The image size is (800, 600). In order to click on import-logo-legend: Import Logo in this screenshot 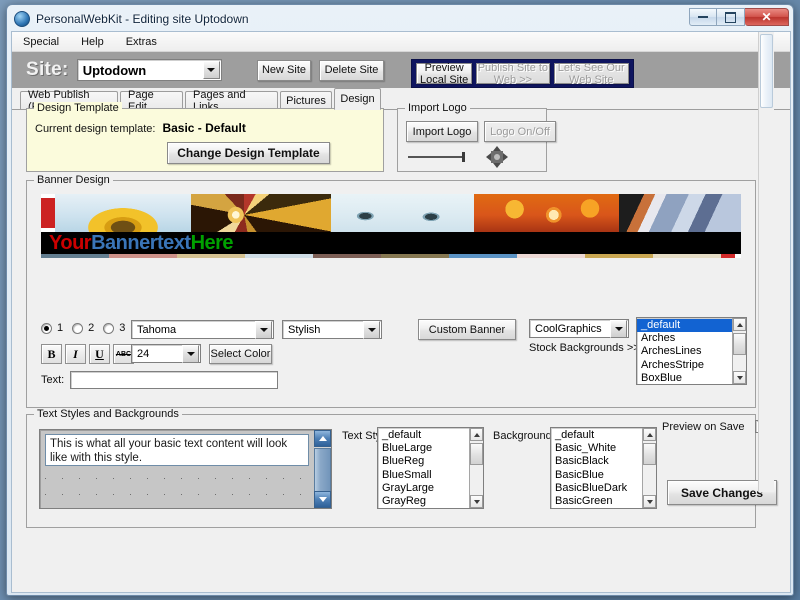, I will do `click(437, 108)`.